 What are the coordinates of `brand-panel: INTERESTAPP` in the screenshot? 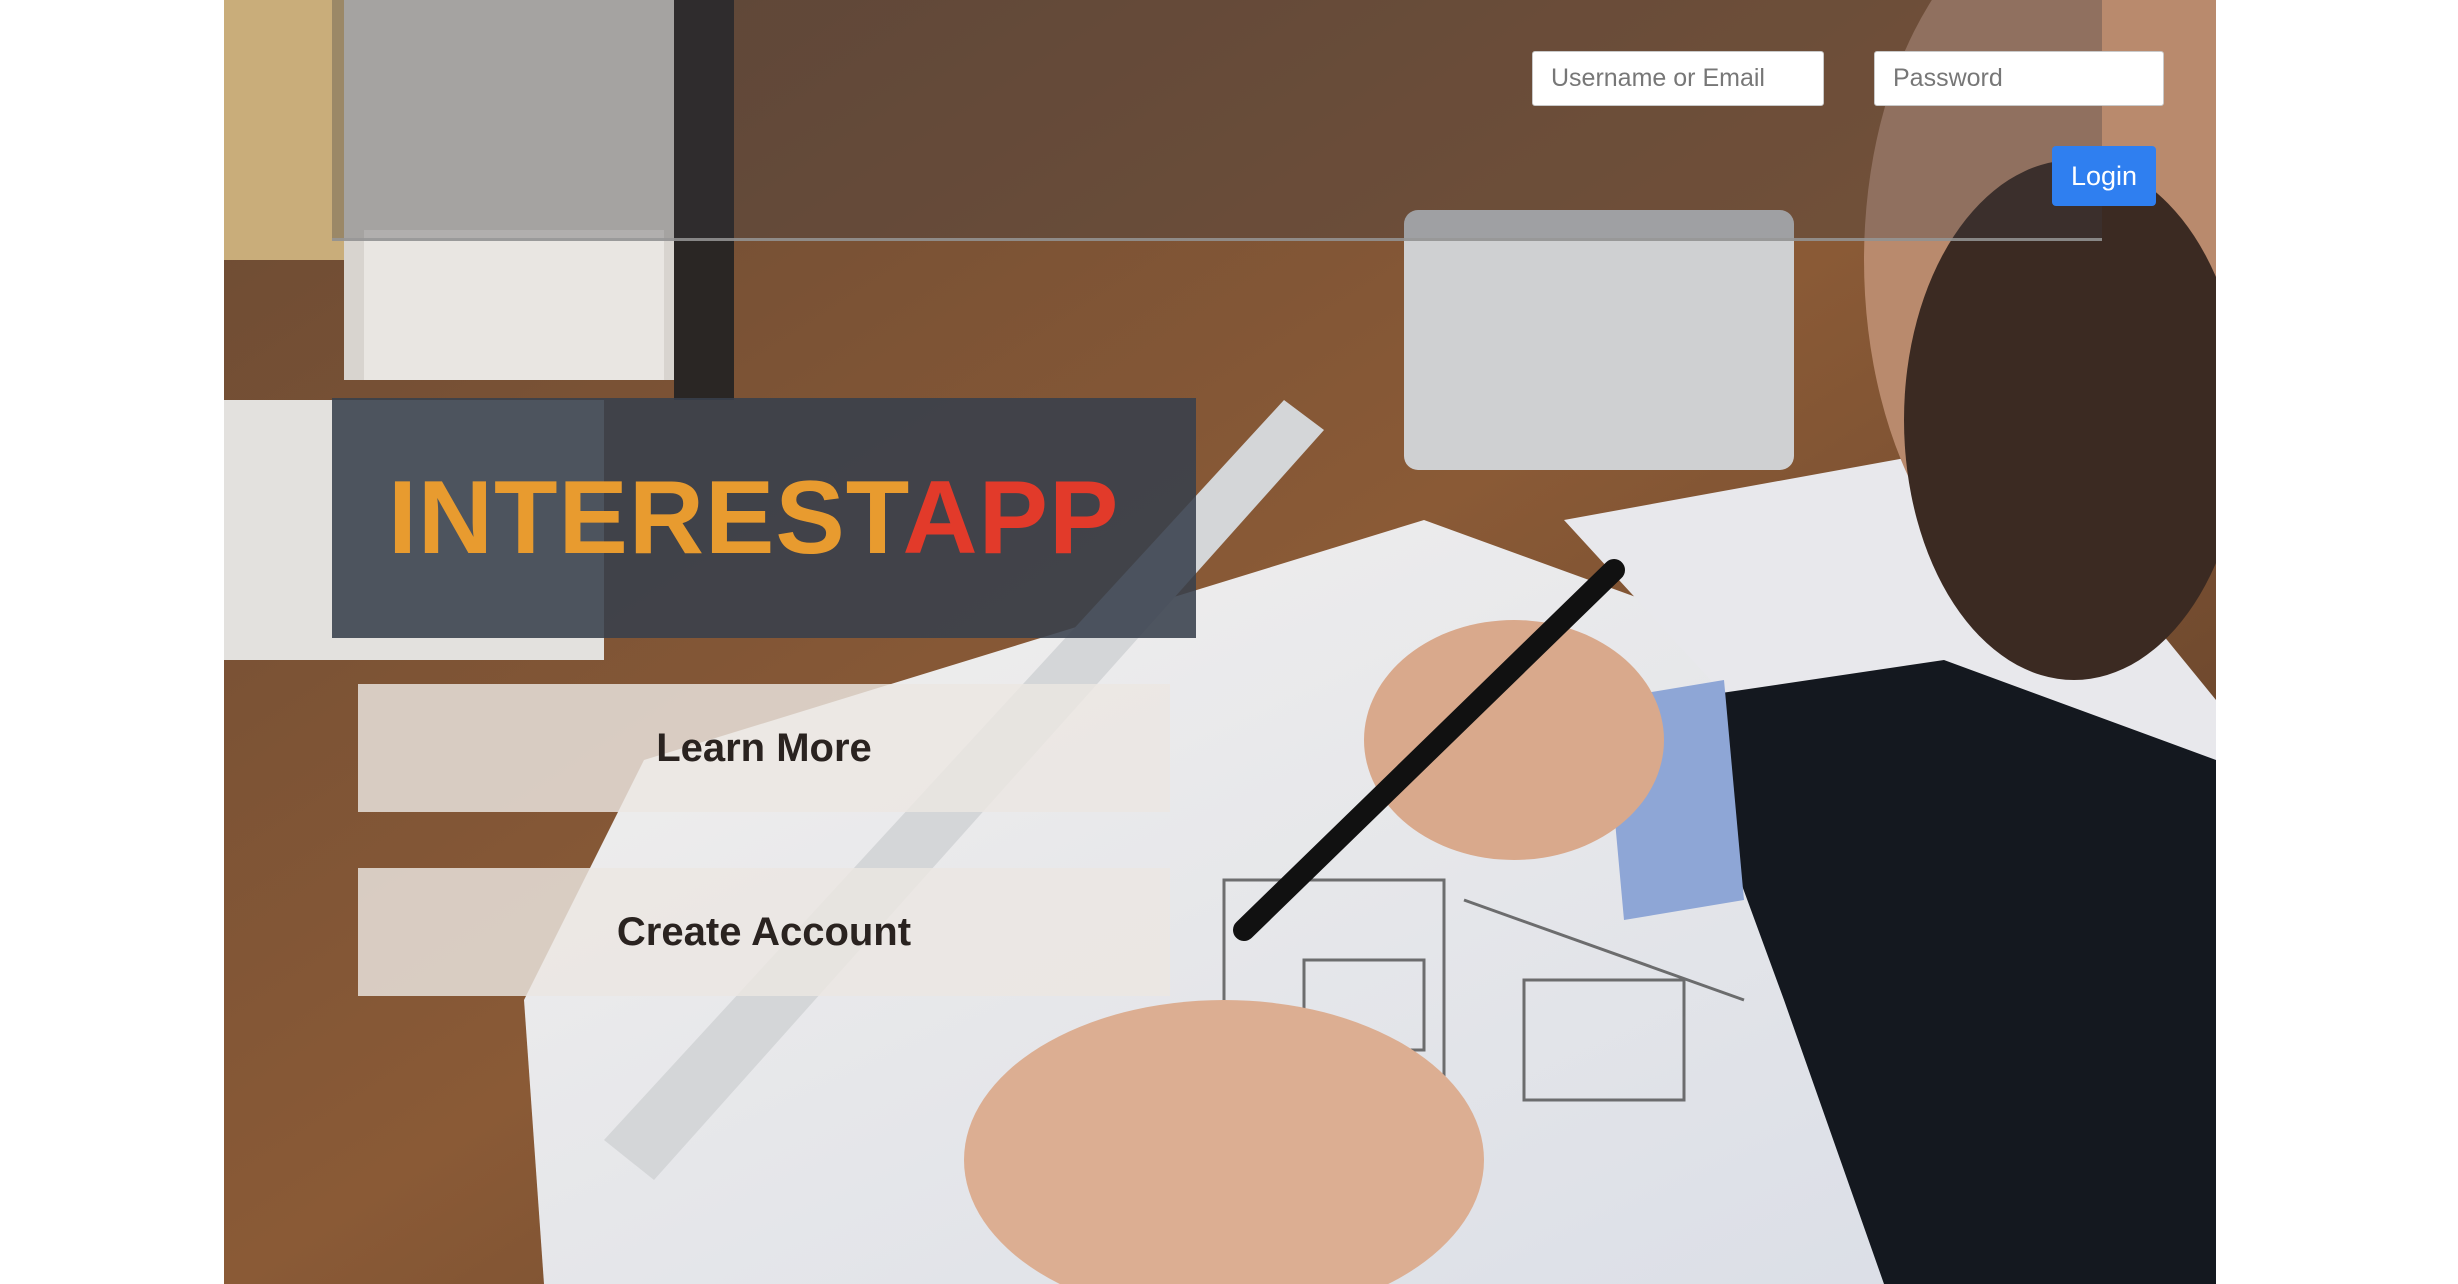 It's located at (764, 518).